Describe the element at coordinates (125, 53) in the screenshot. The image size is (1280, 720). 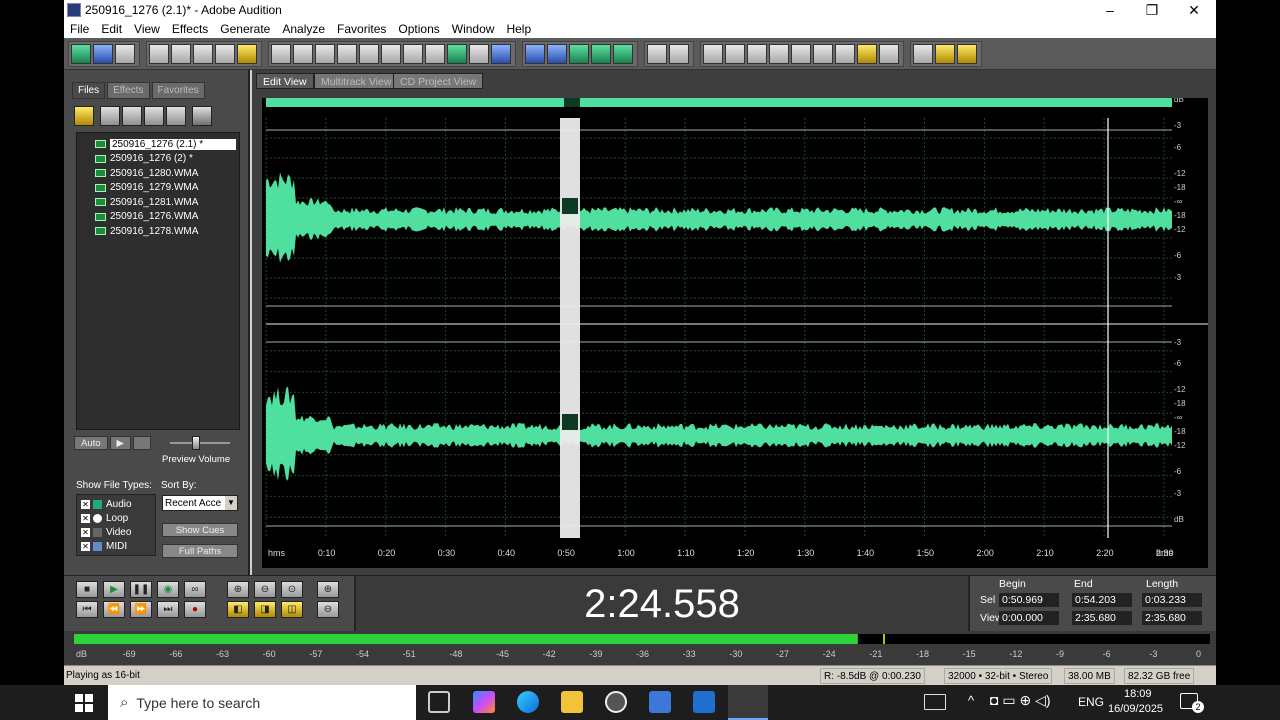
I see `cd-view-icon` at that location.